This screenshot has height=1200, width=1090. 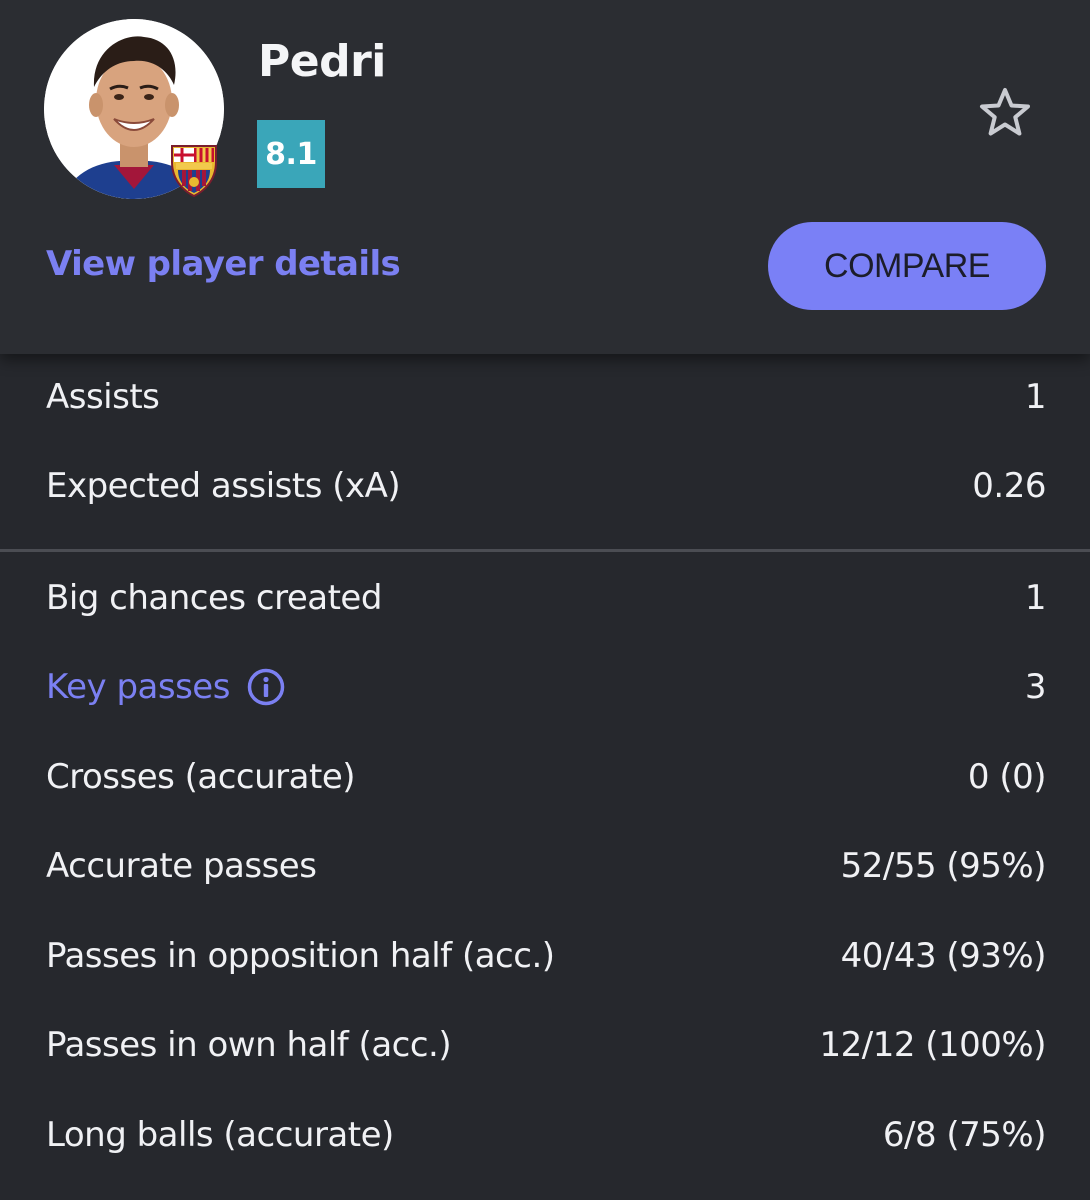 I want to click on stat-row-passes-own-half: Passes in own half (acc.) 12/12 (100%), so click(x=546, y=1045).